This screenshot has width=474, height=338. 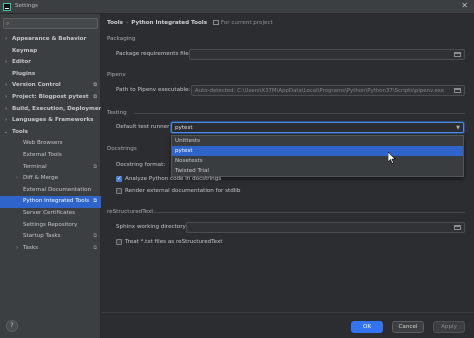 What do you see at coordinates (20, 131) in the screenshot?
I see `sidebar-item-label: Tools` at bounding box center [20, 131].